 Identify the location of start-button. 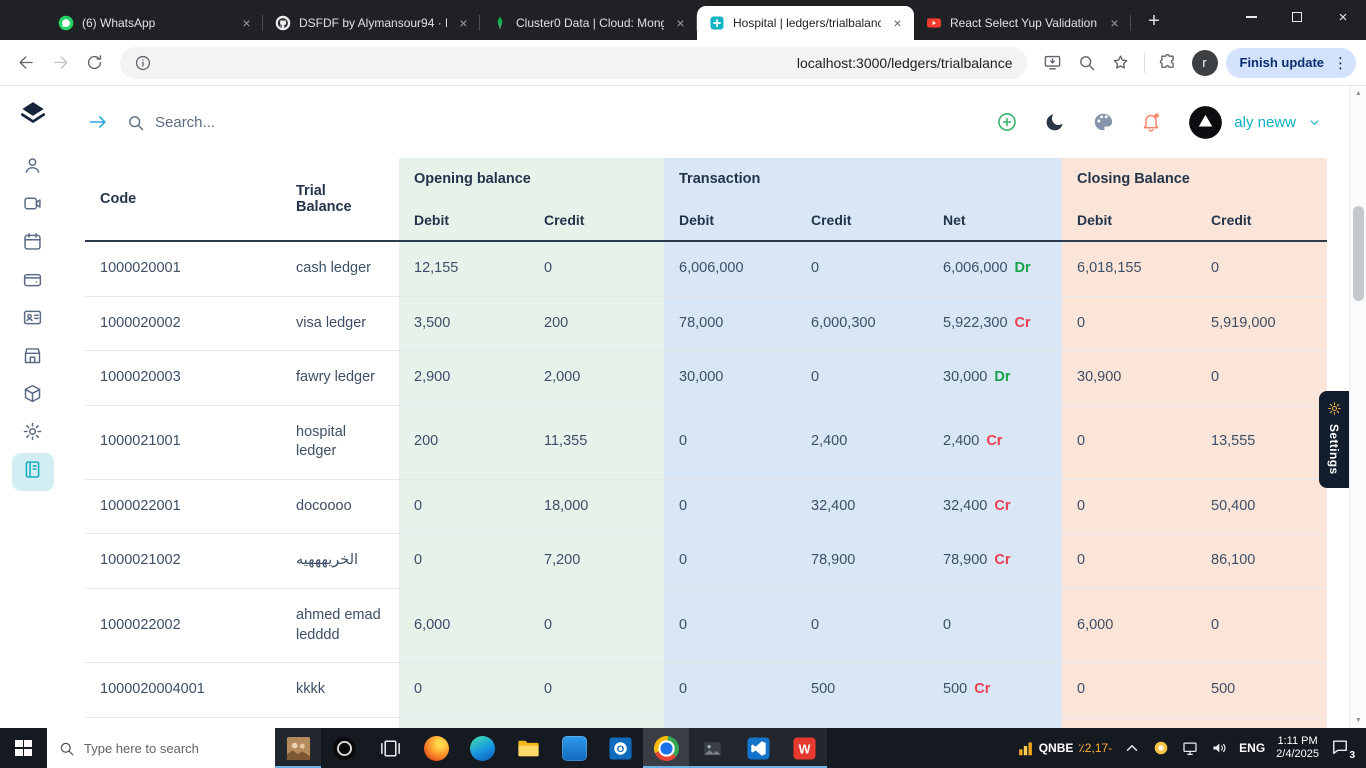
(23, 748).